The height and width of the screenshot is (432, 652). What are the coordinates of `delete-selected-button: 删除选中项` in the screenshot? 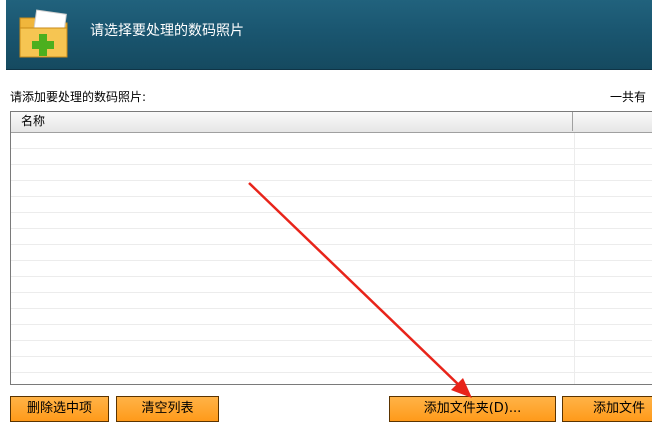 It's located at (59, 409).